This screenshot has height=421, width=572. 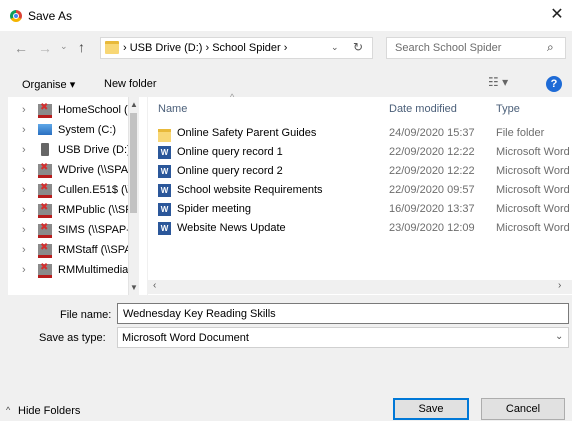 I want to click on file-name: Online query record 1, so click(x=230, y=152).